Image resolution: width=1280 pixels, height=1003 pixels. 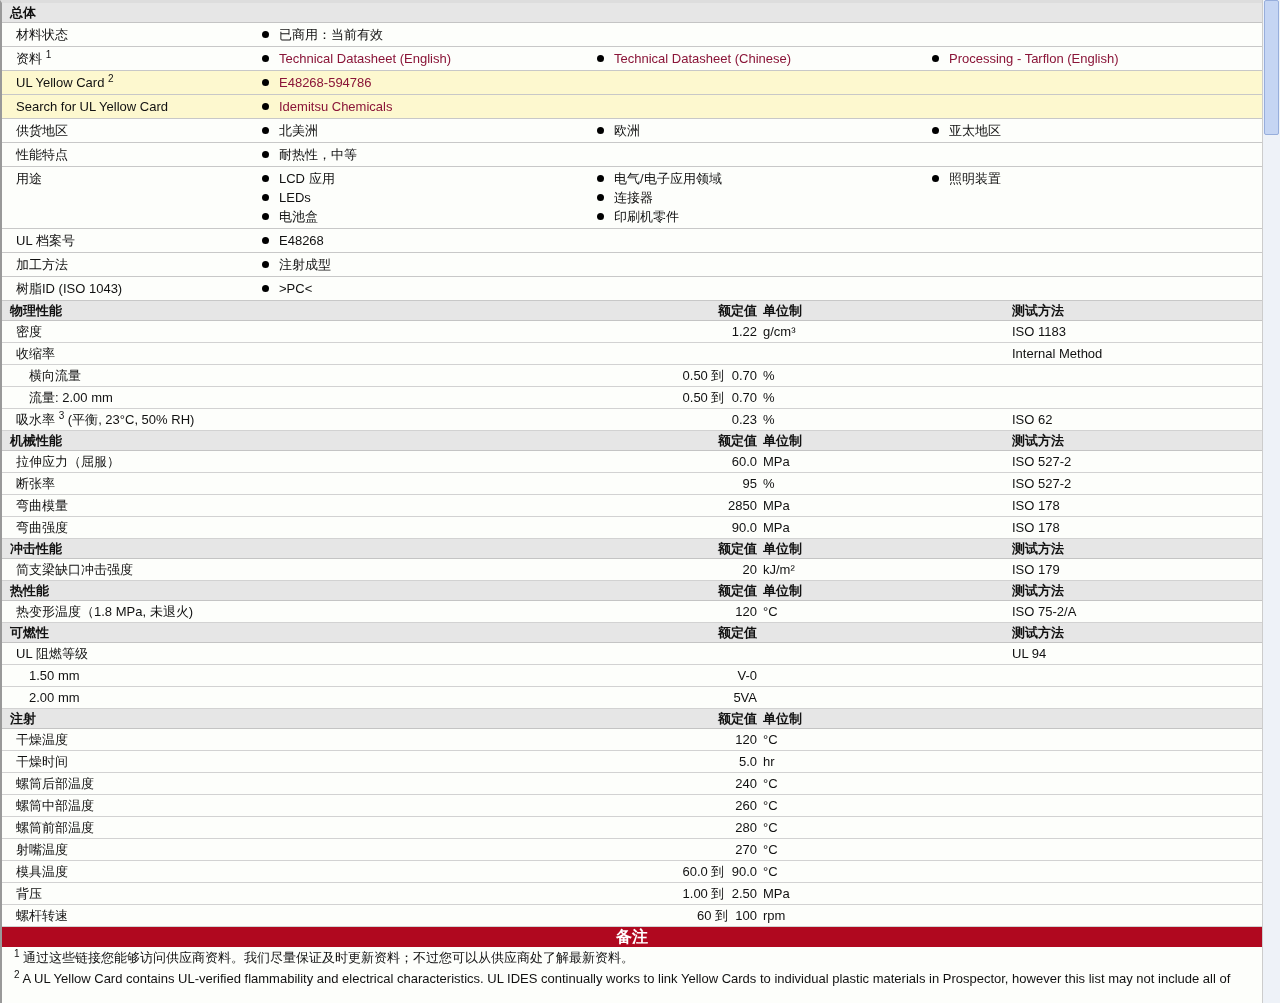 What do you see at coordinates (719, 893) in the screenshot?
I see `property-value: 1.00 到 2.50` at bounding box center [719, 893].